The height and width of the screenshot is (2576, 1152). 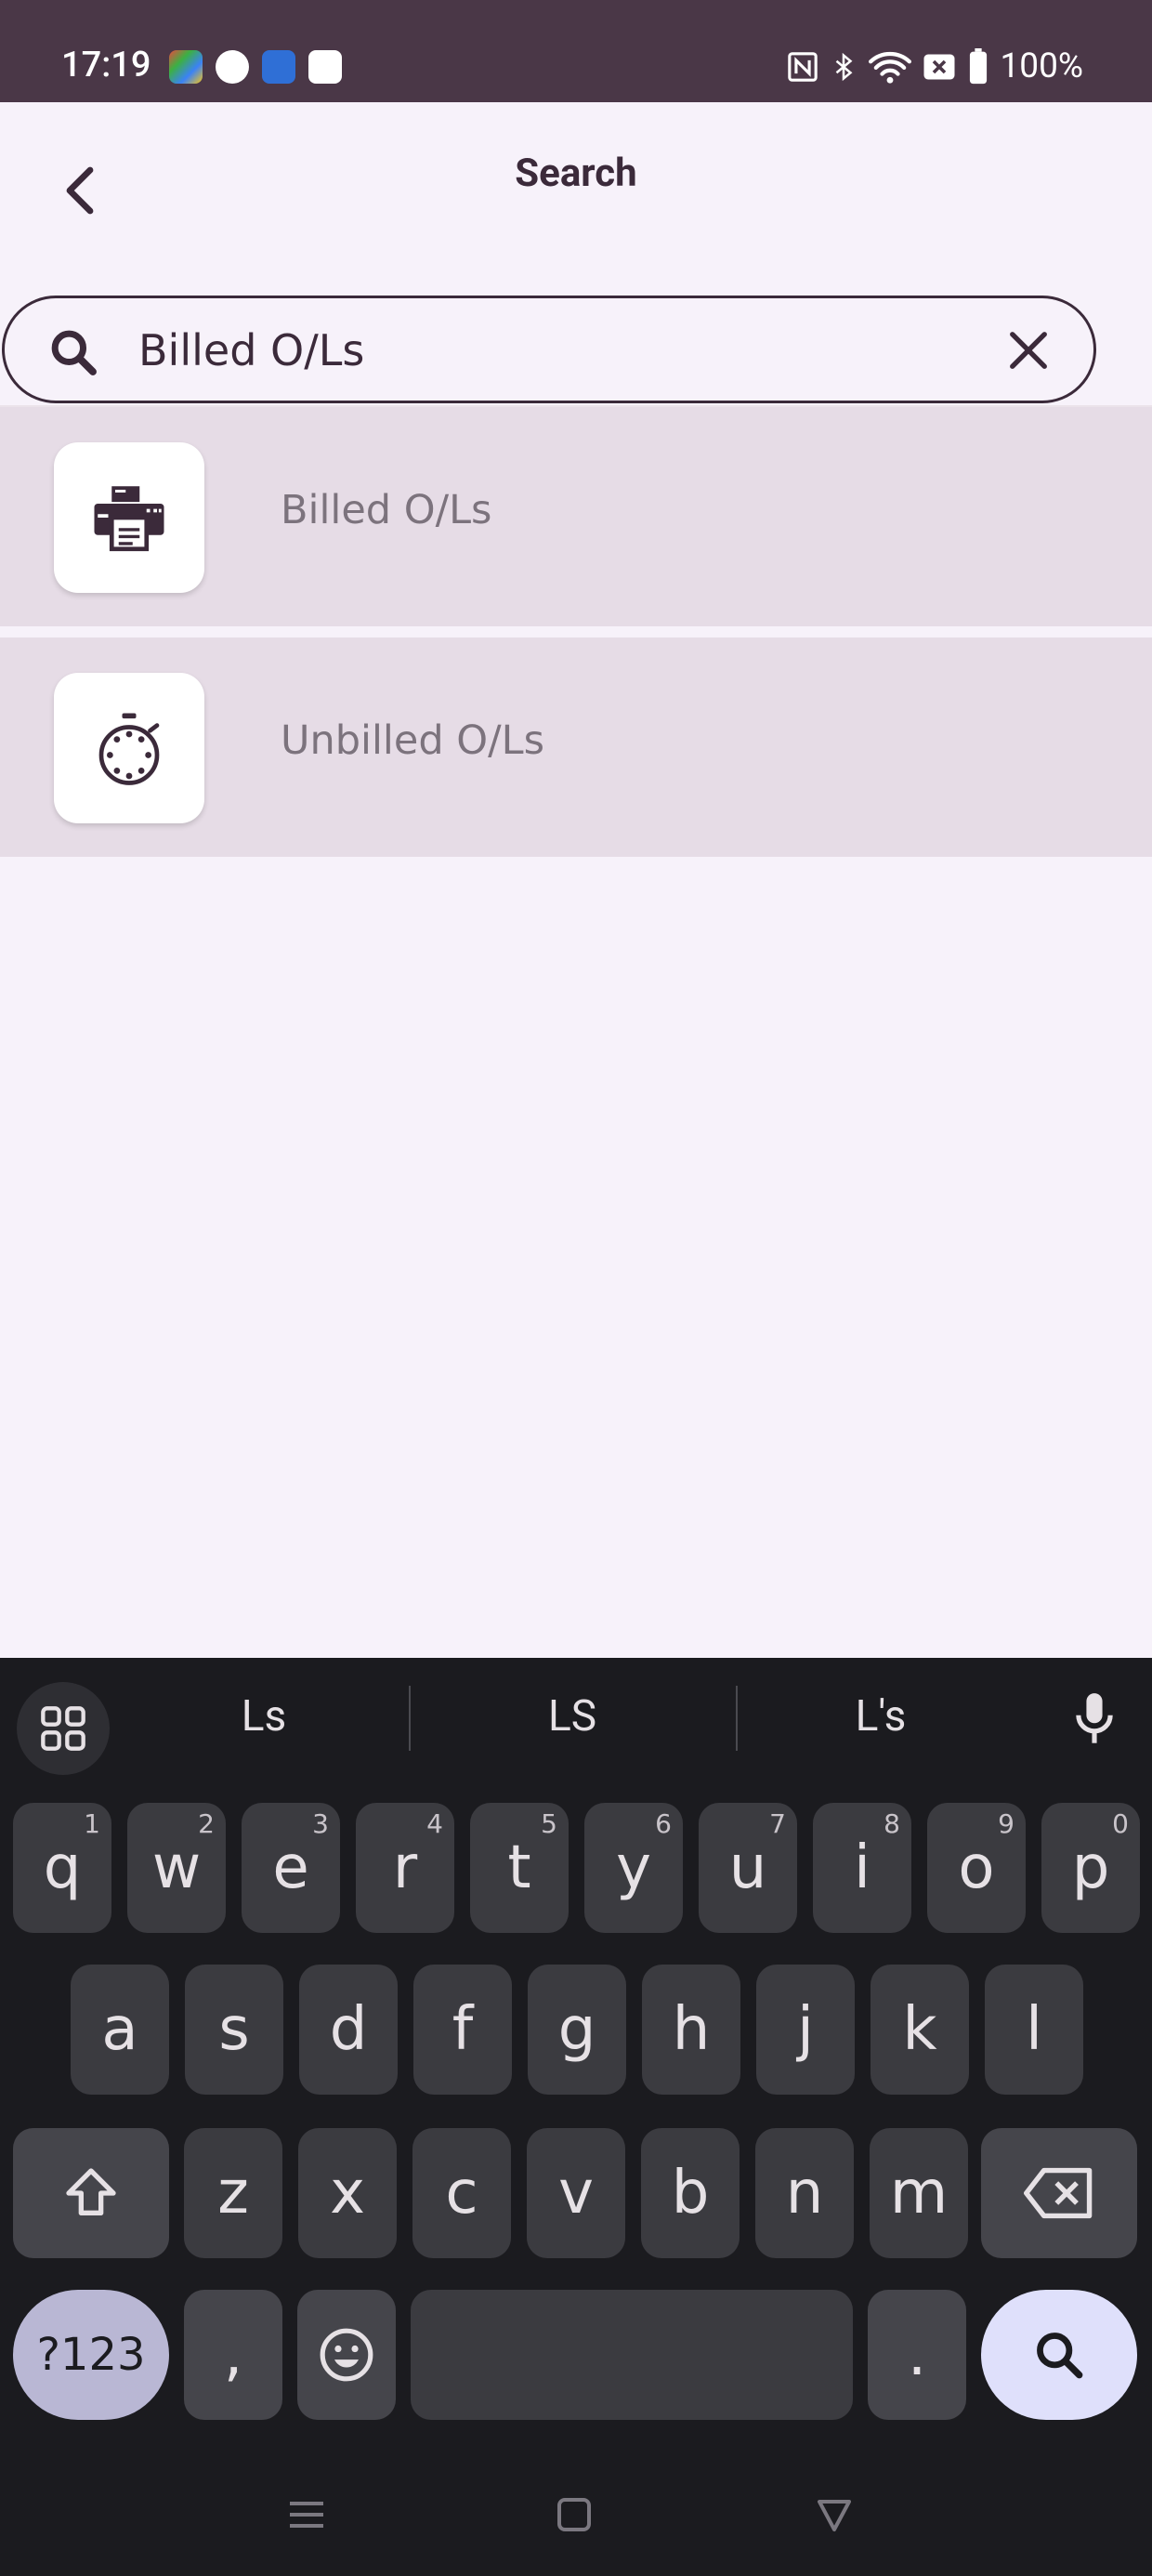 What do you see at coordinates (462, 2030) in the screenshot?
I see `key-f: f` at bounding box center [462, 2030].